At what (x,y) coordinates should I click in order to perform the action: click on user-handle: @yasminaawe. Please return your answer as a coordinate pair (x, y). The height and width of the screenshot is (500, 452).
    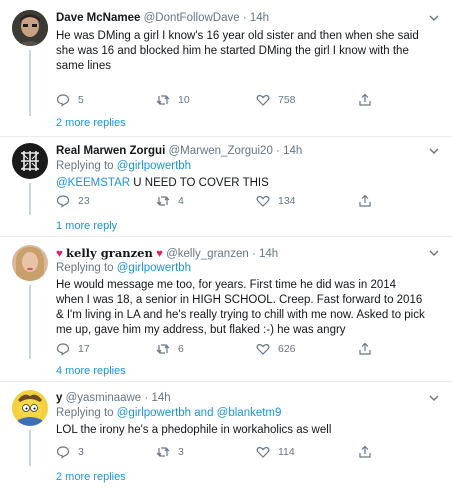
    Looking at the image, I should click on (104, 398).